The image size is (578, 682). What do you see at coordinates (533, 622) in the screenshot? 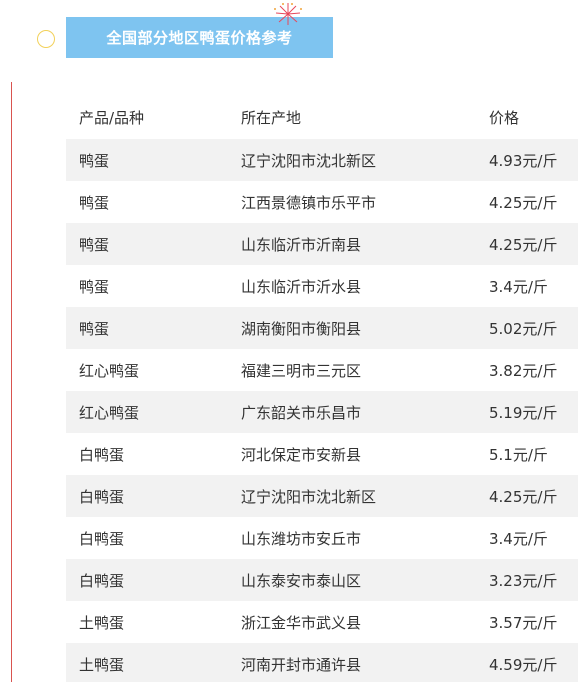
I see `cell-price: 3.57元/斤` at bounding box center [533, 622].